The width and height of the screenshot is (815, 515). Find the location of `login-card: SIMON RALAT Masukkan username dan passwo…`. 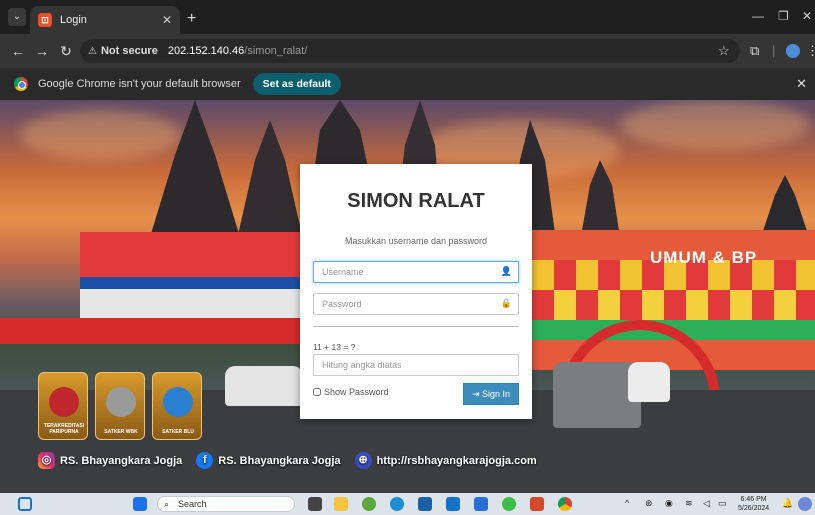

login-card: SIMON RALAT Masukkan username dan passwo… is located at coordinates (416, 291).